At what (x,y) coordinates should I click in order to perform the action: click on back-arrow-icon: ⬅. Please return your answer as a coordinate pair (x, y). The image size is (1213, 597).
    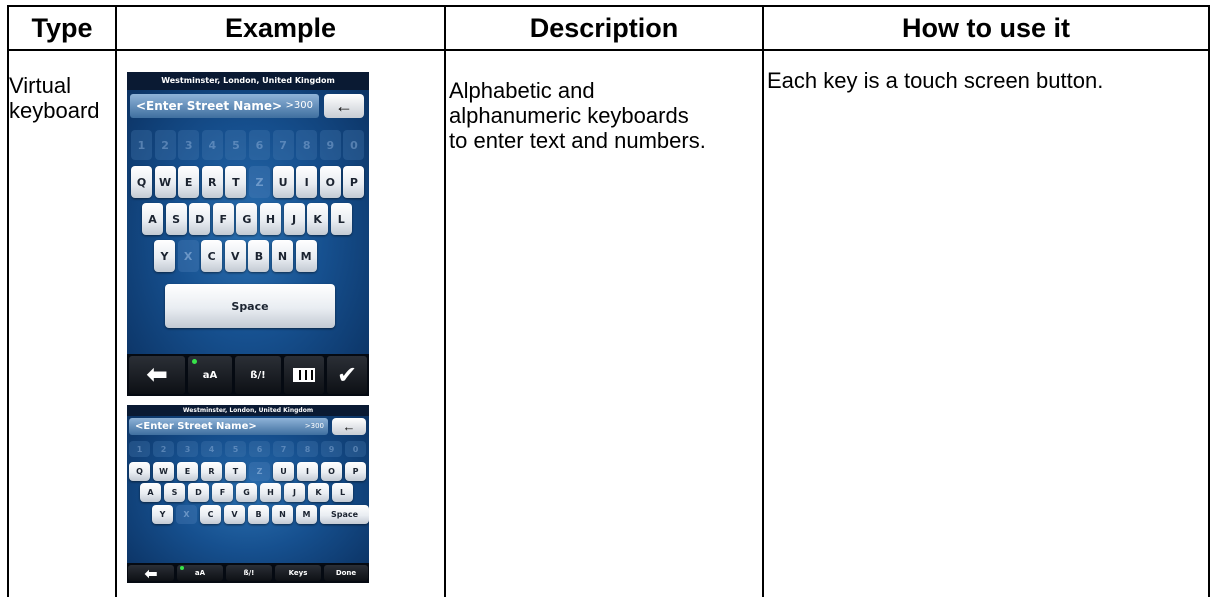
    Looking at the image, I should click on (151, 573).